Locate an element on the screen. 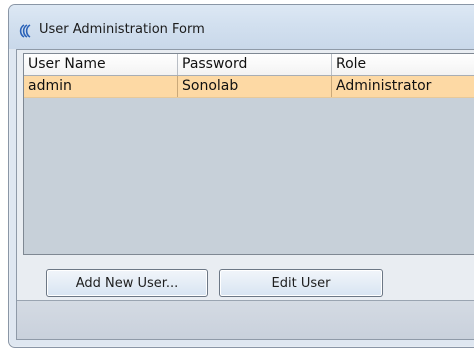  title-bar: User Administration Form is located at coordinates (241, 27).